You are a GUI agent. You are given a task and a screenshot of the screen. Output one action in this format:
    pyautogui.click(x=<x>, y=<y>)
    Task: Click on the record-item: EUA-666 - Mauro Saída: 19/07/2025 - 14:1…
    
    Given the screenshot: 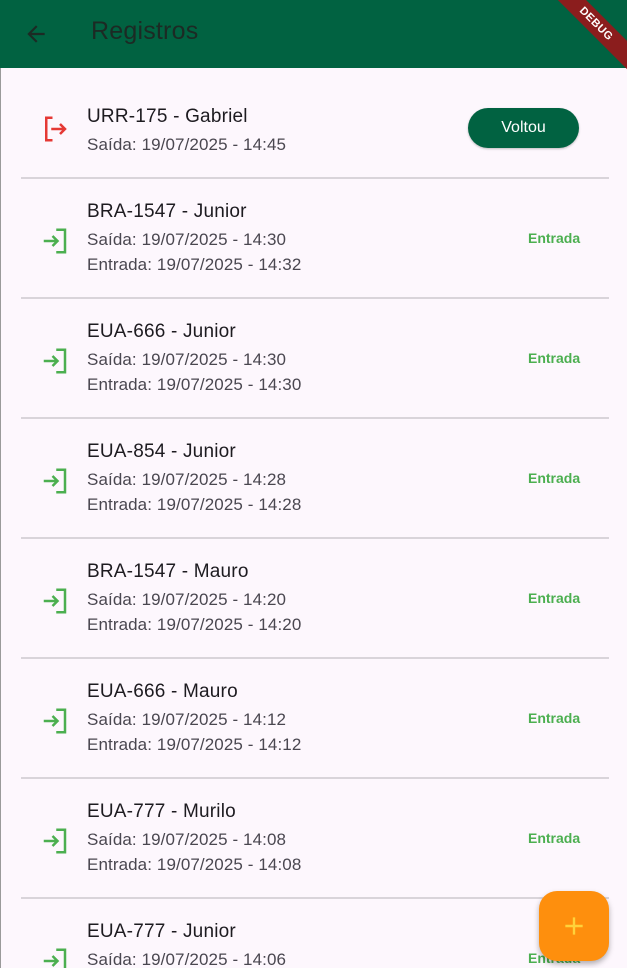 What is the action you would take?
    pyautogui.click(x=313, y=719)
    